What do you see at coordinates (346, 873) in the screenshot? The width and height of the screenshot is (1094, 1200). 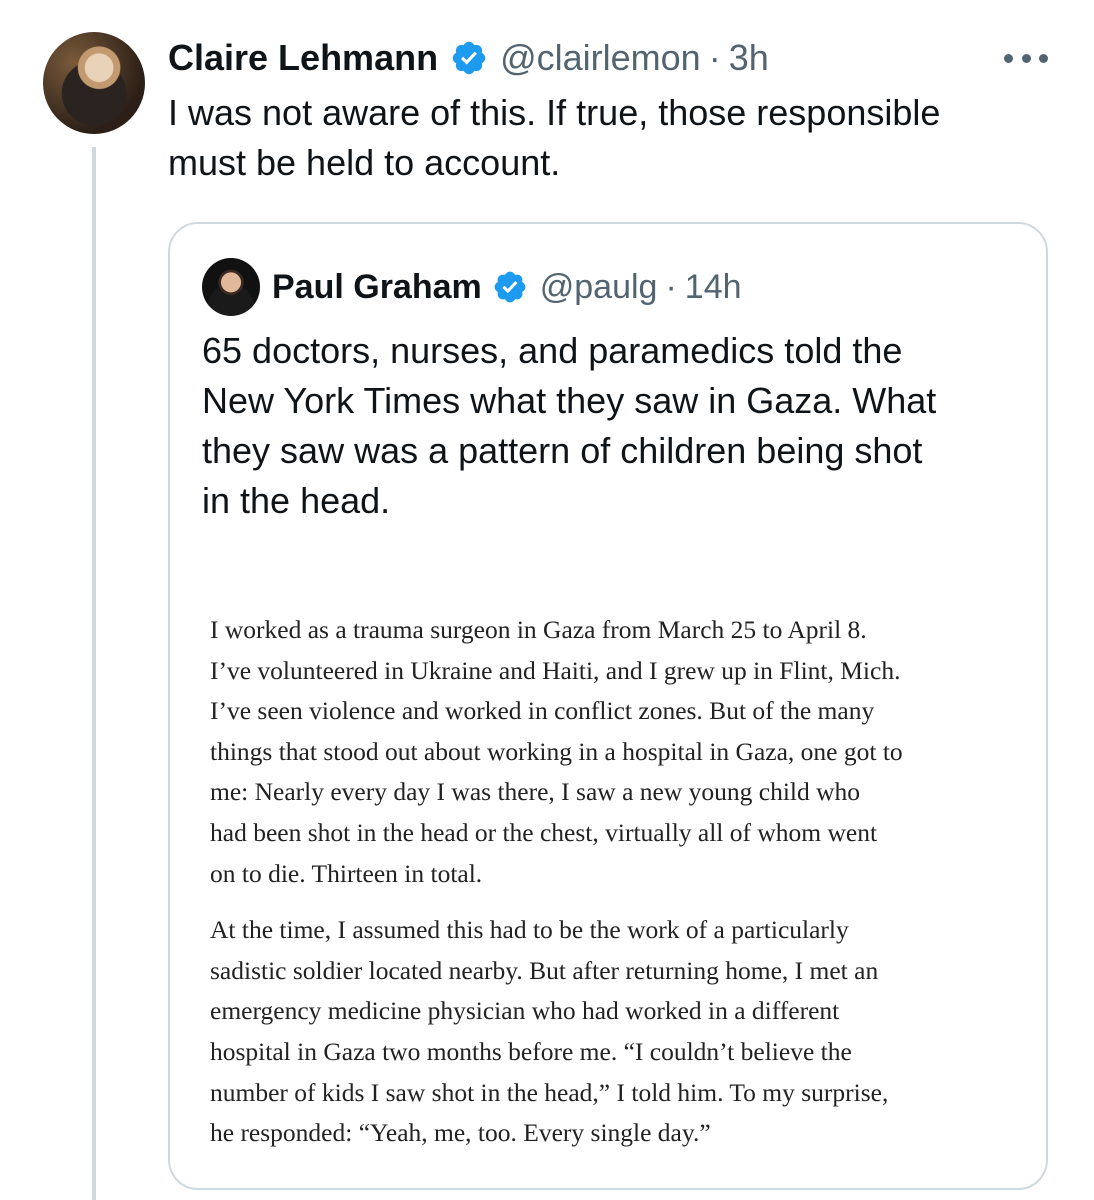 I see `article-line: on to die. Thirteen in total.` at bounding box center [346, 873].